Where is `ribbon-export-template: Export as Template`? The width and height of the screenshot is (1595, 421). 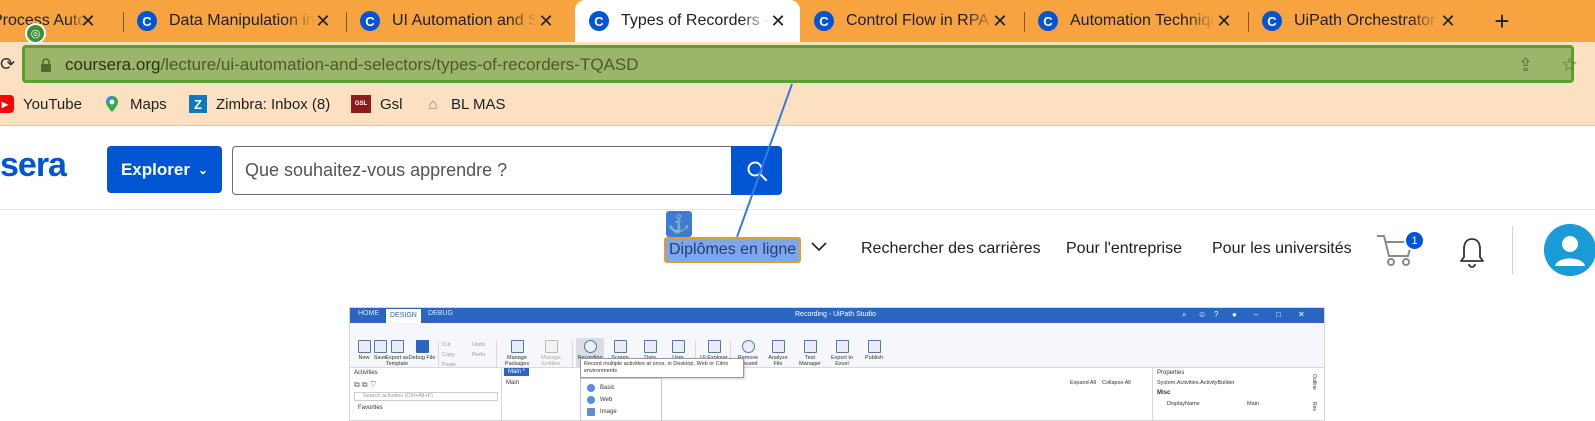 ribbon-export-template: Export as Template is located at coordinates (397, 353).